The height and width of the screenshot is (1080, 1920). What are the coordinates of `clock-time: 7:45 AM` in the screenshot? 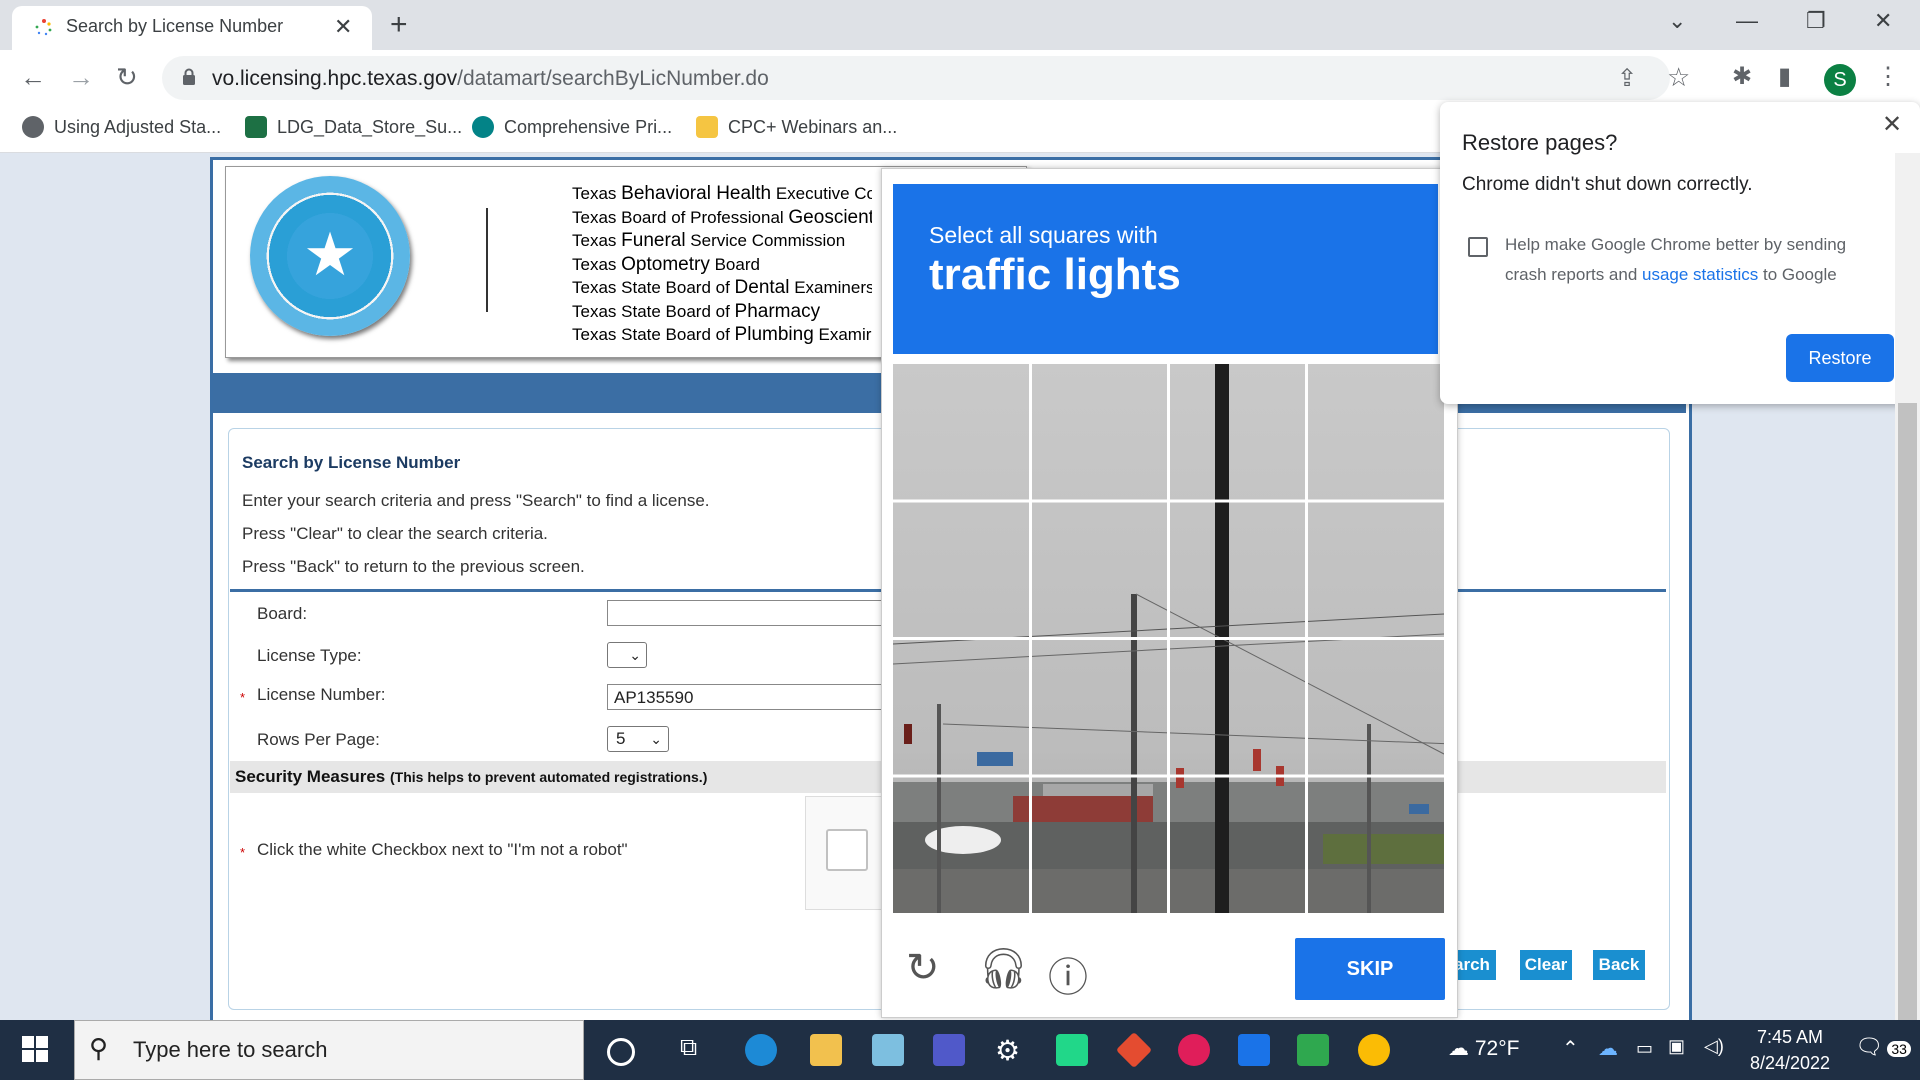 It's located at (1790, 1037).